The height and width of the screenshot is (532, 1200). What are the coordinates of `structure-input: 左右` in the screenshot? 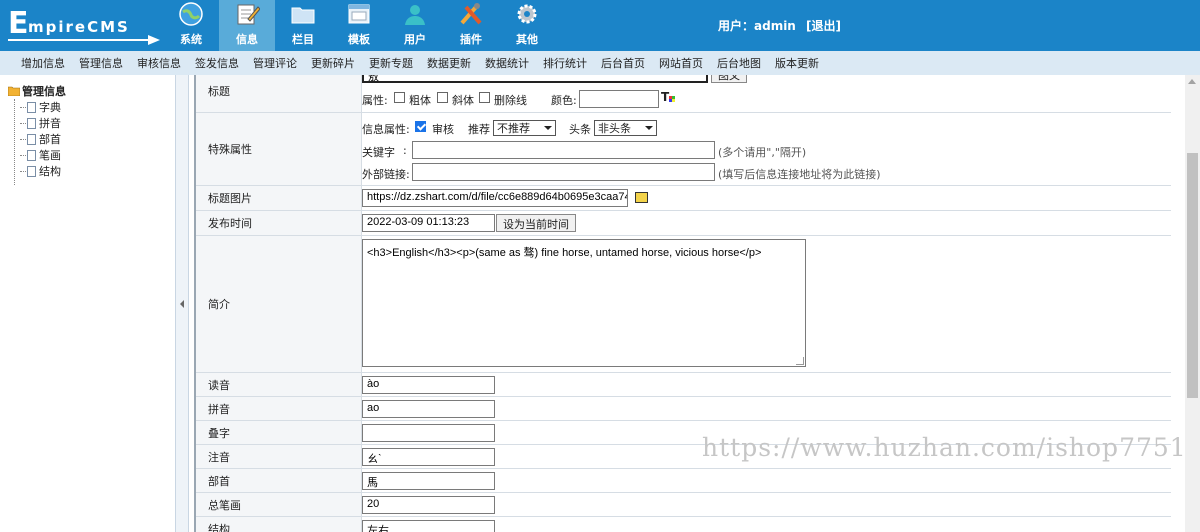 It's located at (428, 526).